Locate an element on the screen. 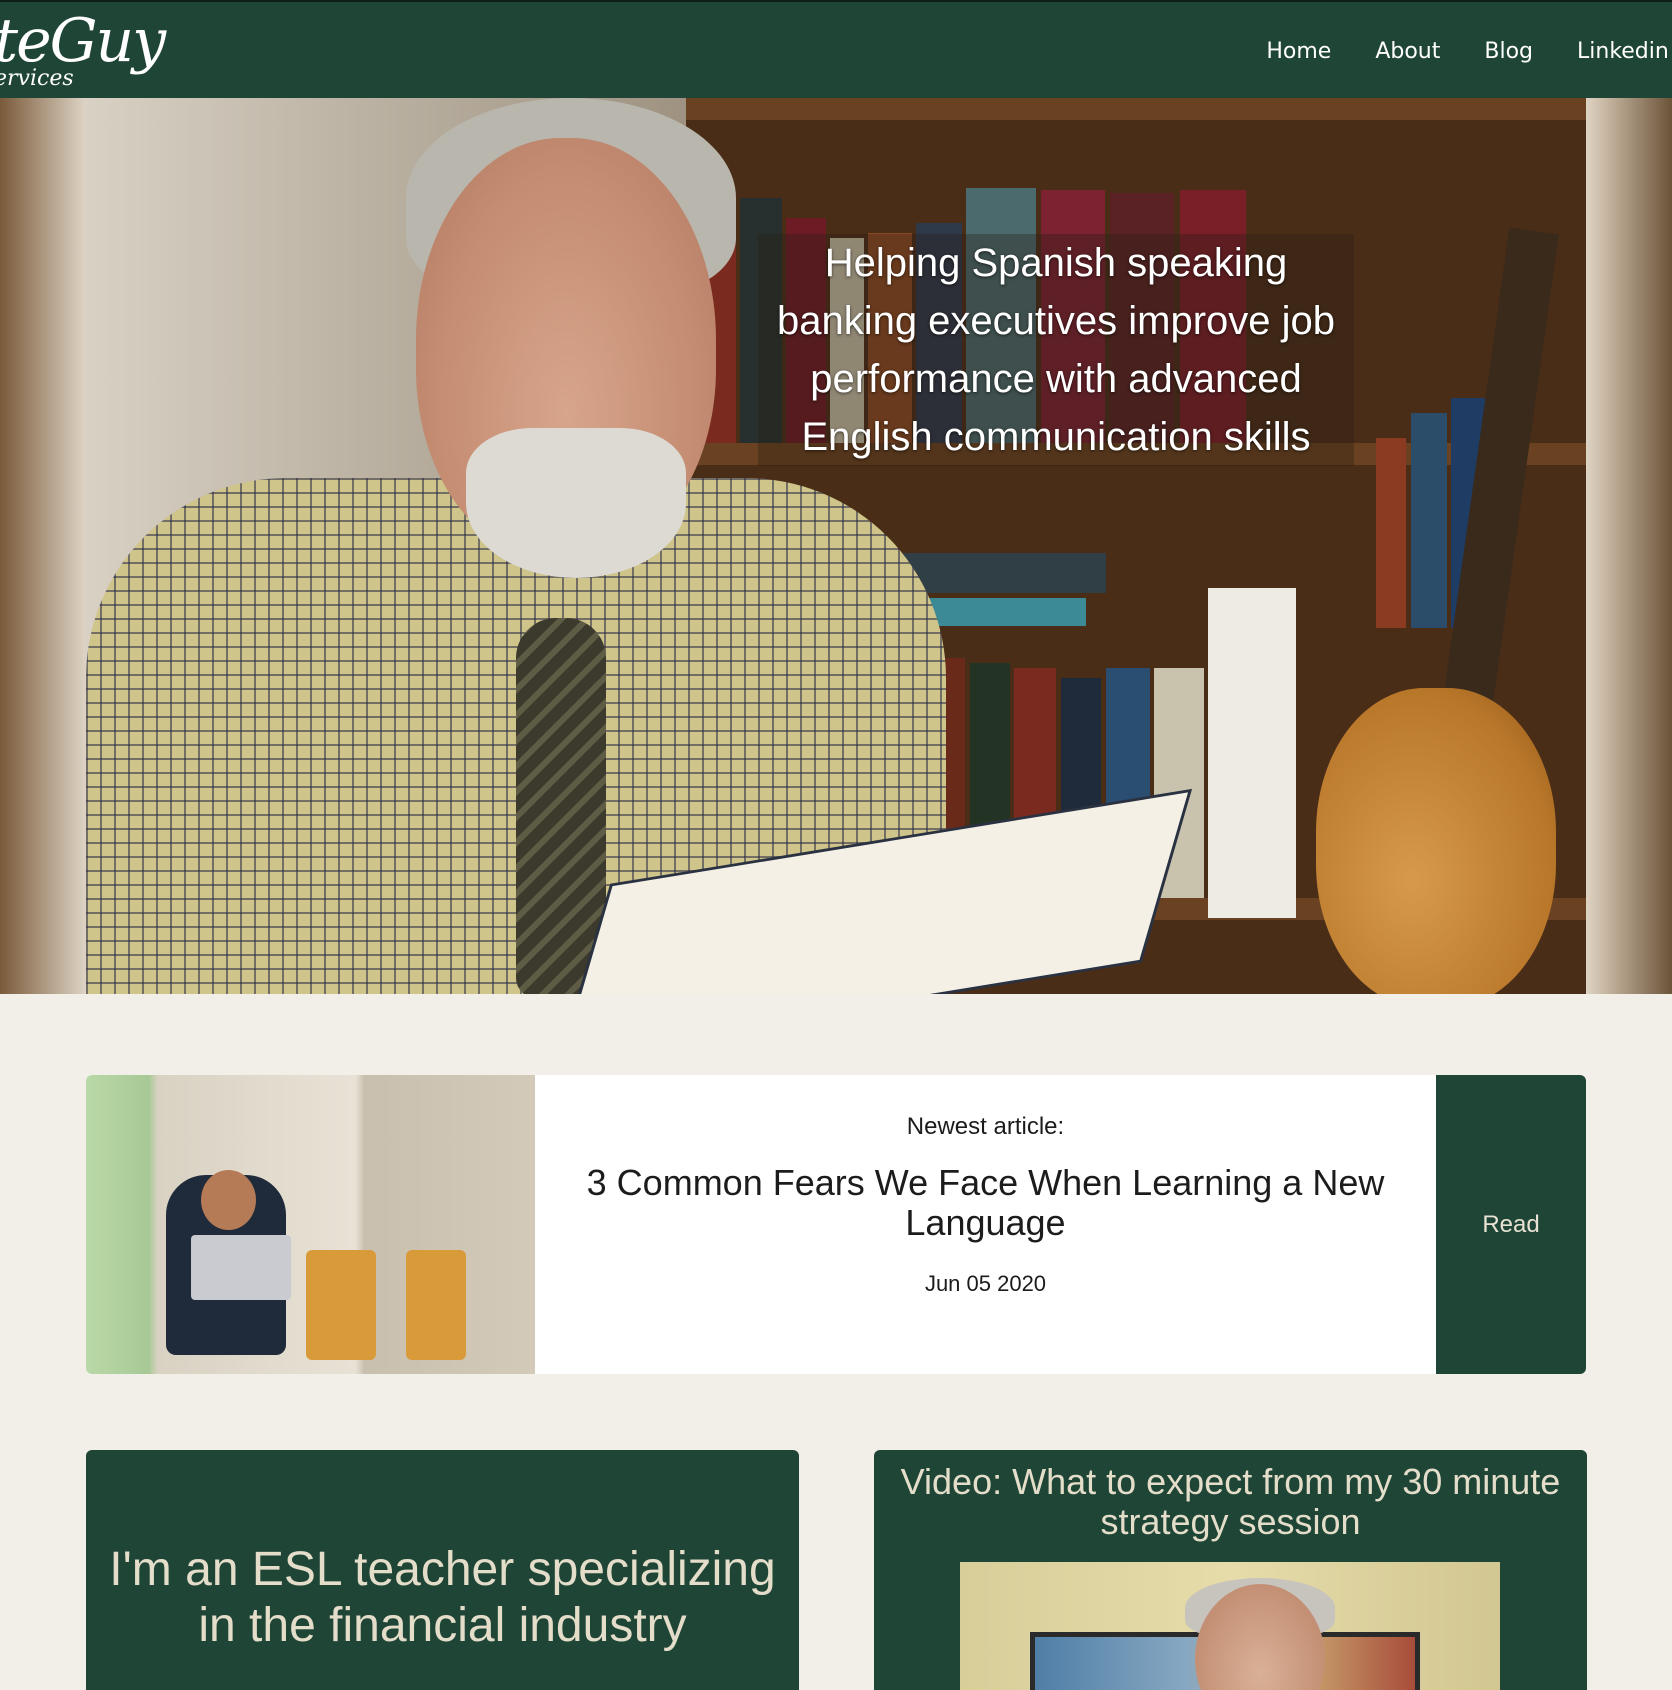 The width and height of the screenshot is (1672, 1690). read-article-button: Read is located at coordinates (1511, 1224).